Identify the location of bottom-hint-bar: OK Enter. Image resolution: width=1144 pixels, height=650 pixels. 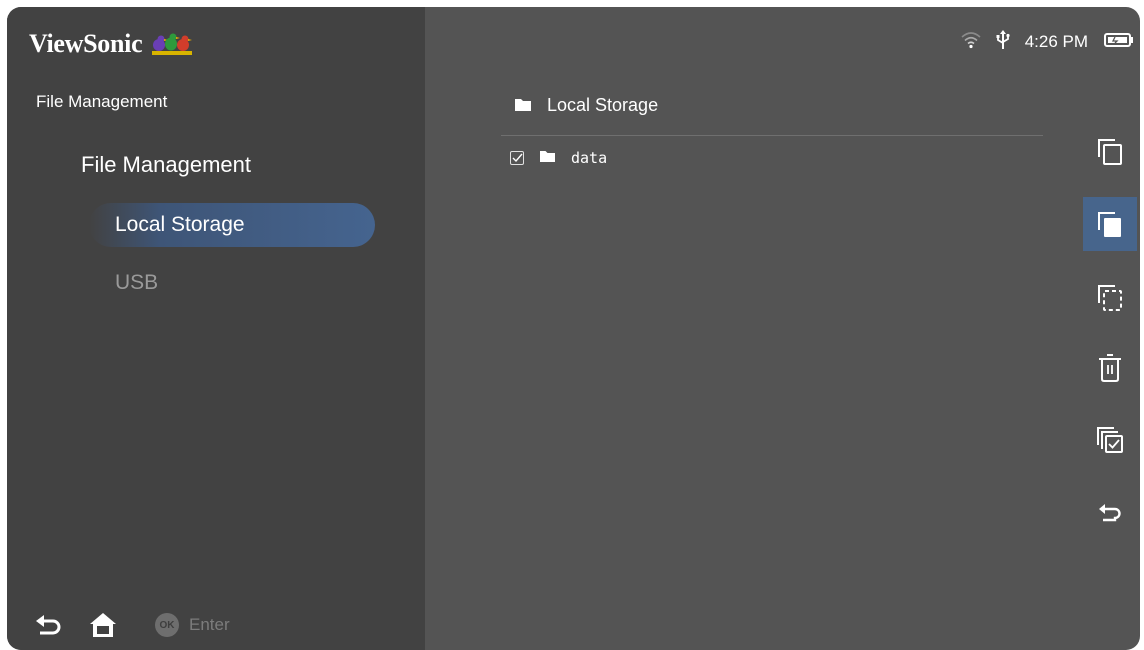
(132, 625).